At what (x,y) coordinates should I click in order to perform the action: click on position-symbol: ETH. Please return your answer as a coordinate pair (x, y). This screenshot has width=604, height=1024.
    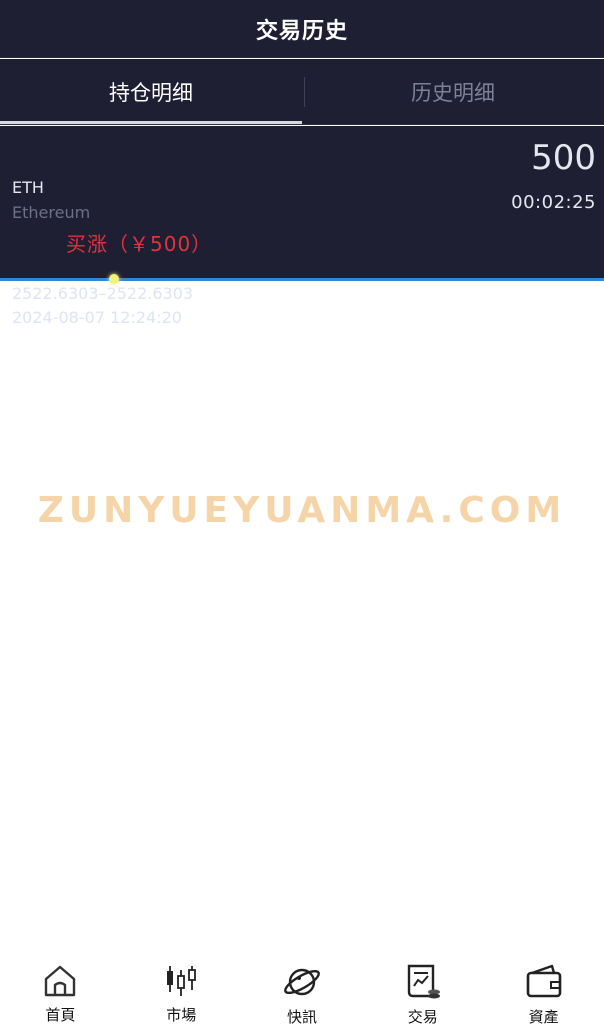
    Looking at the image, I should click on (28, 187).